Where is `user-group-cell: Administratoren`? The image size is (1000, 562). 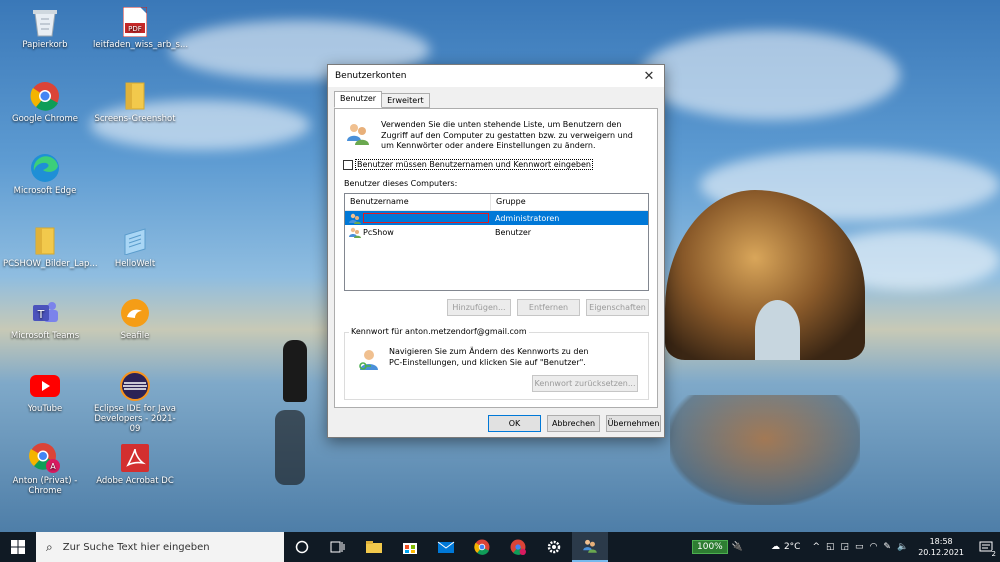 user-group-cell: Administratoren is located at coordinates (527, 218).